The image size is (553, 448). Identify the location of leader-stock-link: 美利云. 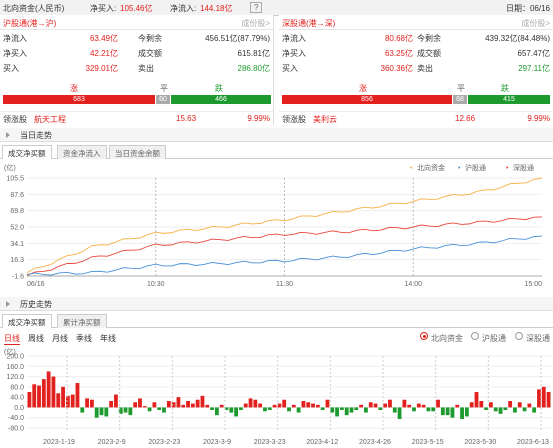
(325, 119).